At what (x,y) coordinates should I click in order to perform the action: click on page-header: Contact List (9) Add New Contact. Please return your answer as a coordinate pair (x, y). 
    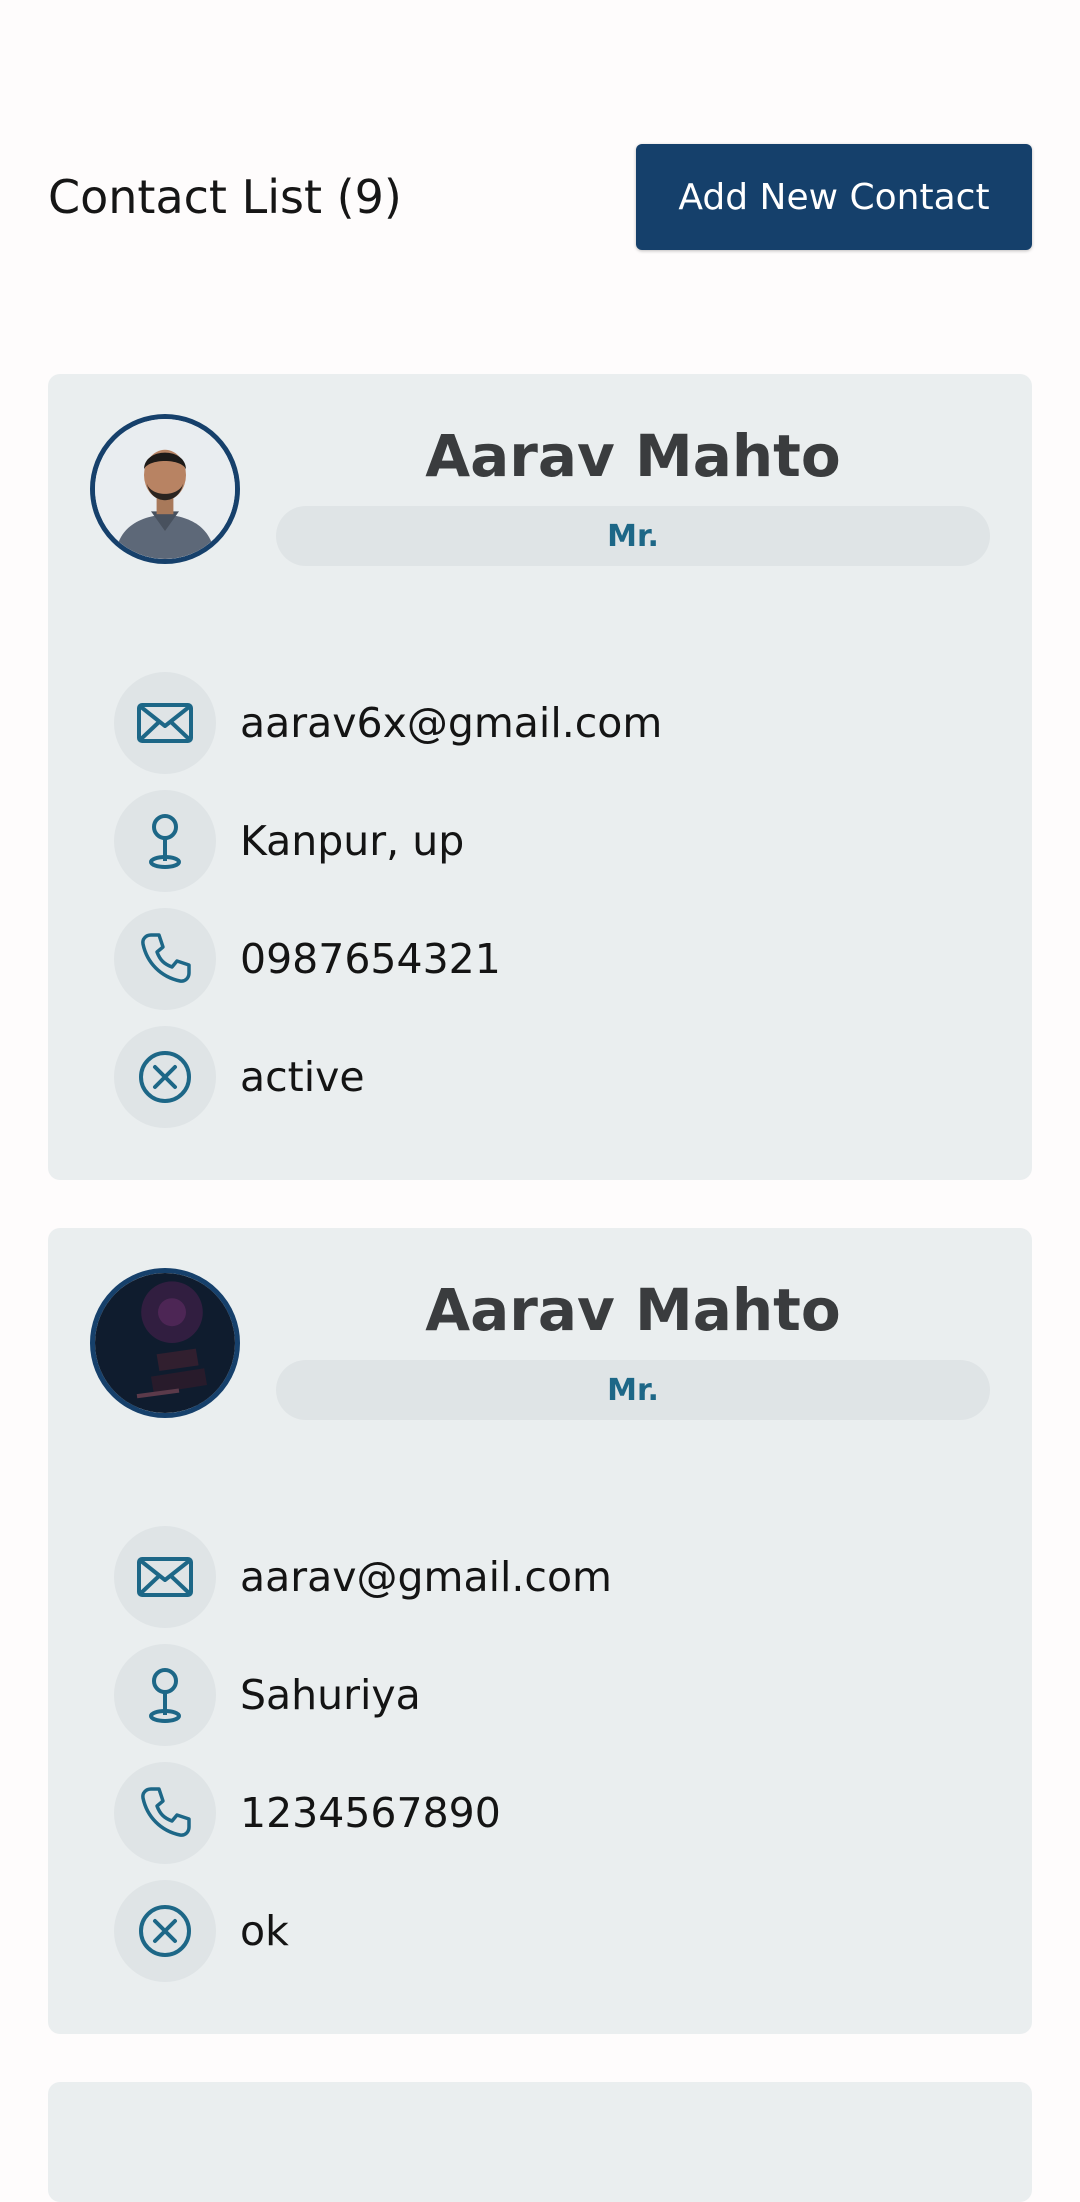
    Looking at the image, I should click on (540, 197).